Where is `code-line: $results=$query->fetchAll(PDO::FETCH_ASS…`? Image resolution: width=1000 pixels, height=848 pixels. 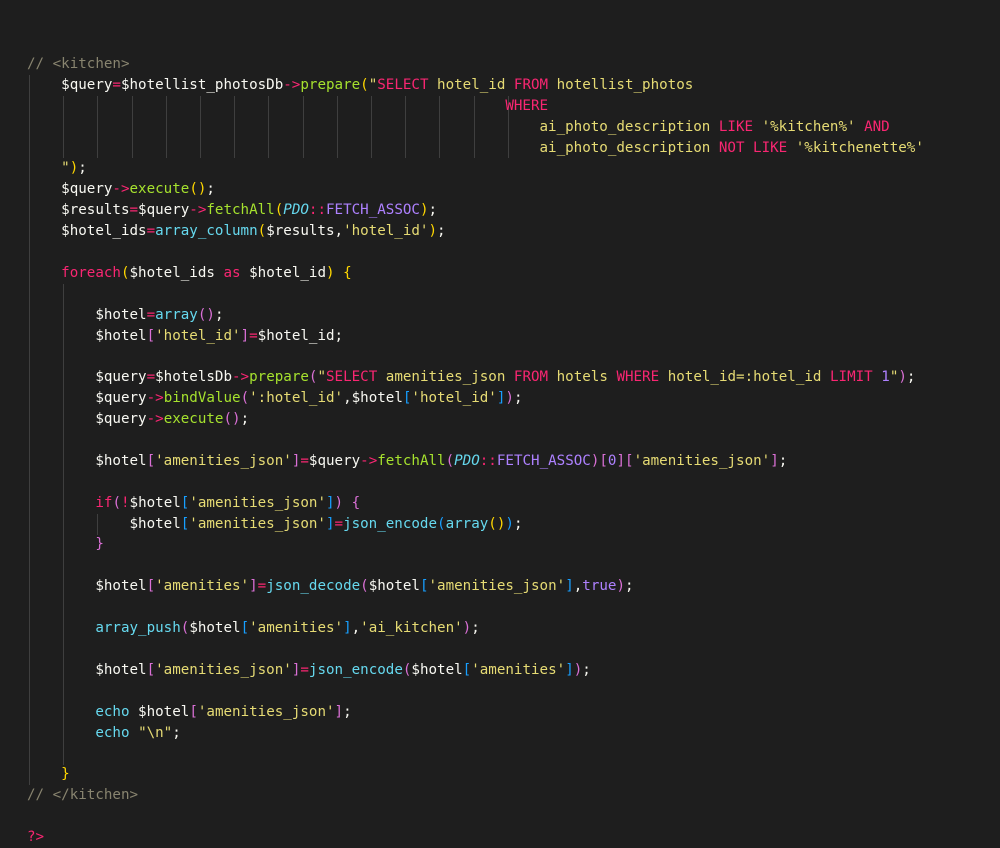
code-line: $results=$query->fetchAll(PDO::FETCH_ASS… is located at coordinates (513, 210).